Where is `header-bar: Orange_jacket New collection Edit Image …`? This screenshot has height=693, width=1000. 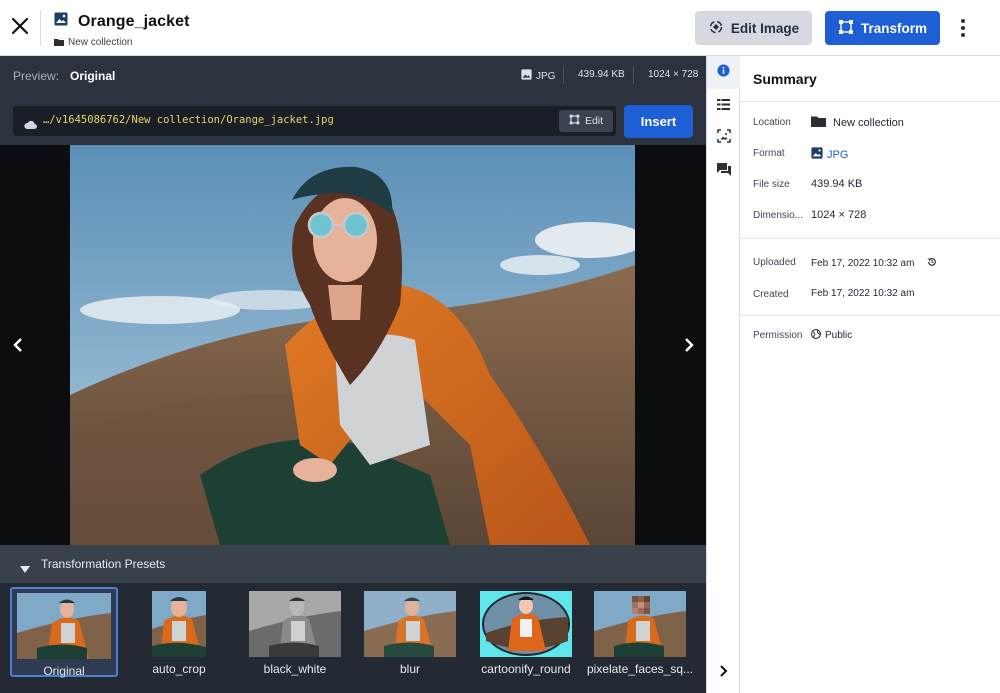 header-bar: Orange_jacket New collection Edit Image … is located at coordinates (500, 28).